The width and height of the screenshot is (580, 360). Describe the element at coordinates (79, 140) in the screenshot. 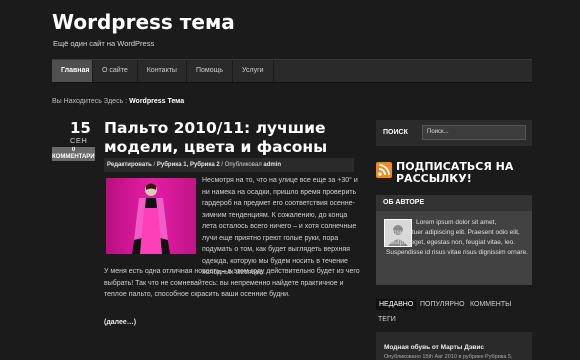

I see `post-date-month: СЕН` at that location.